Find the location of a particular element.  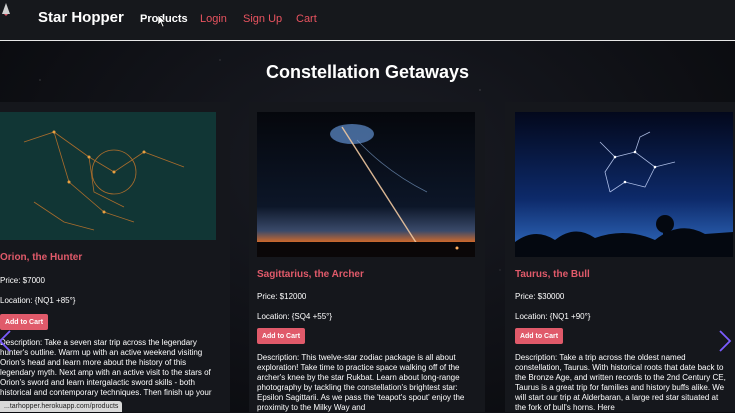

product-title: Taurus, the Bull is located at coordinates (552, 274).